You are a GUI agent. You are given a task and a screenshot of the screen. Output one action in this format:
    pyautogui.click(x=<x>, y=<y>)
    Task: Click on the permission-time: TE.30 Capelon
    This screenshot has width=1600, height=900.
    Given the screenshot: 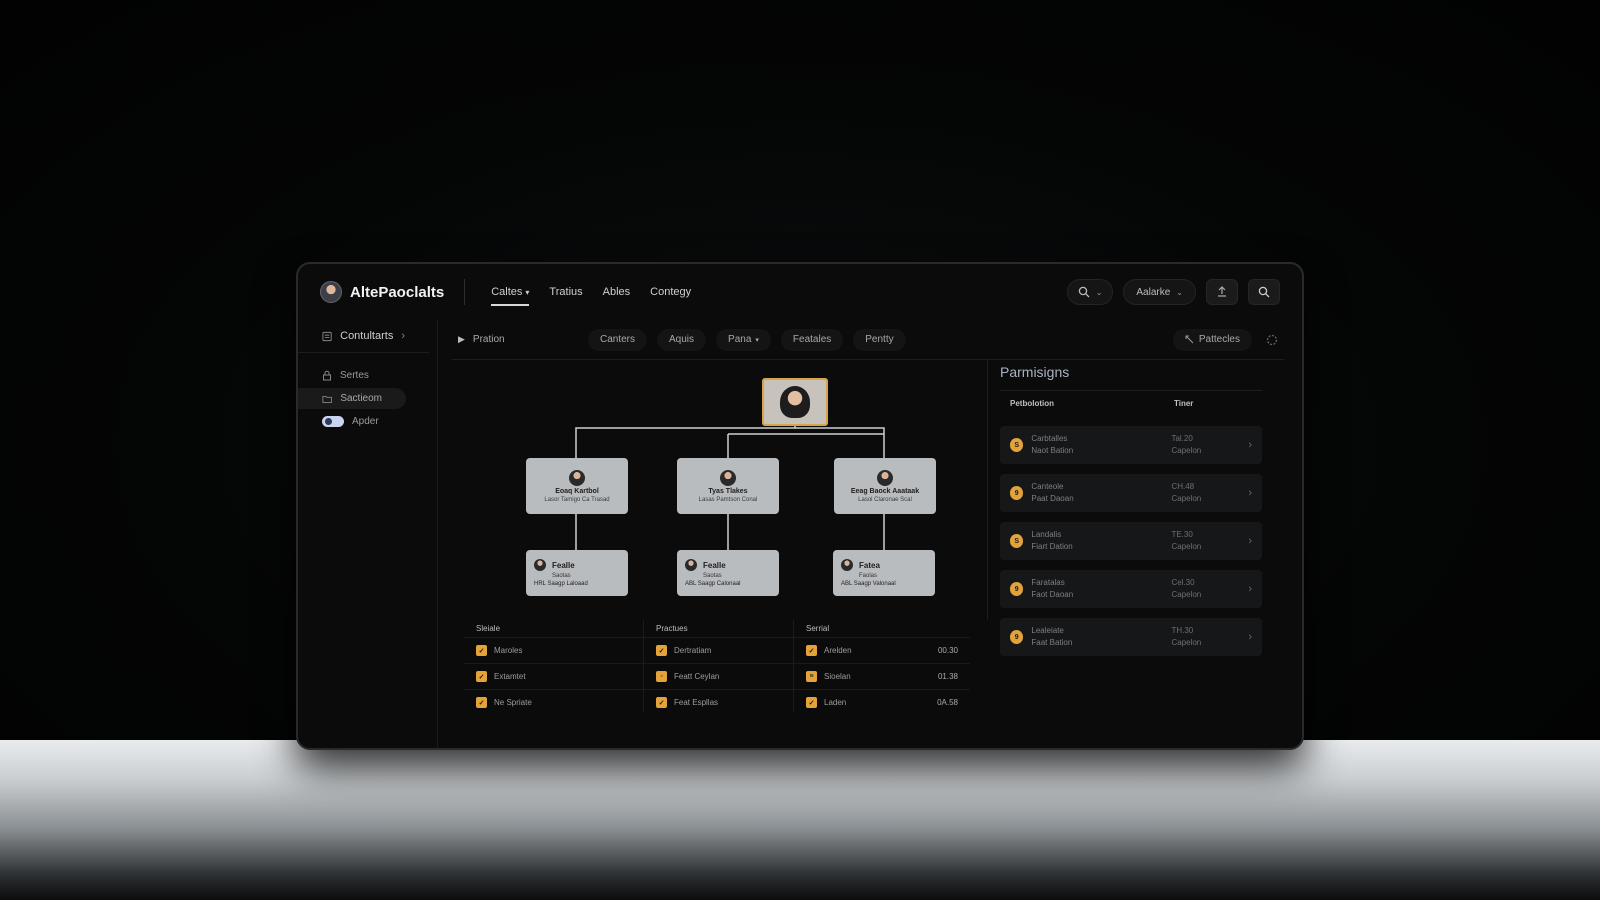 What is the action you would take?
    pyautogui.click(x=1205, y=541)
    